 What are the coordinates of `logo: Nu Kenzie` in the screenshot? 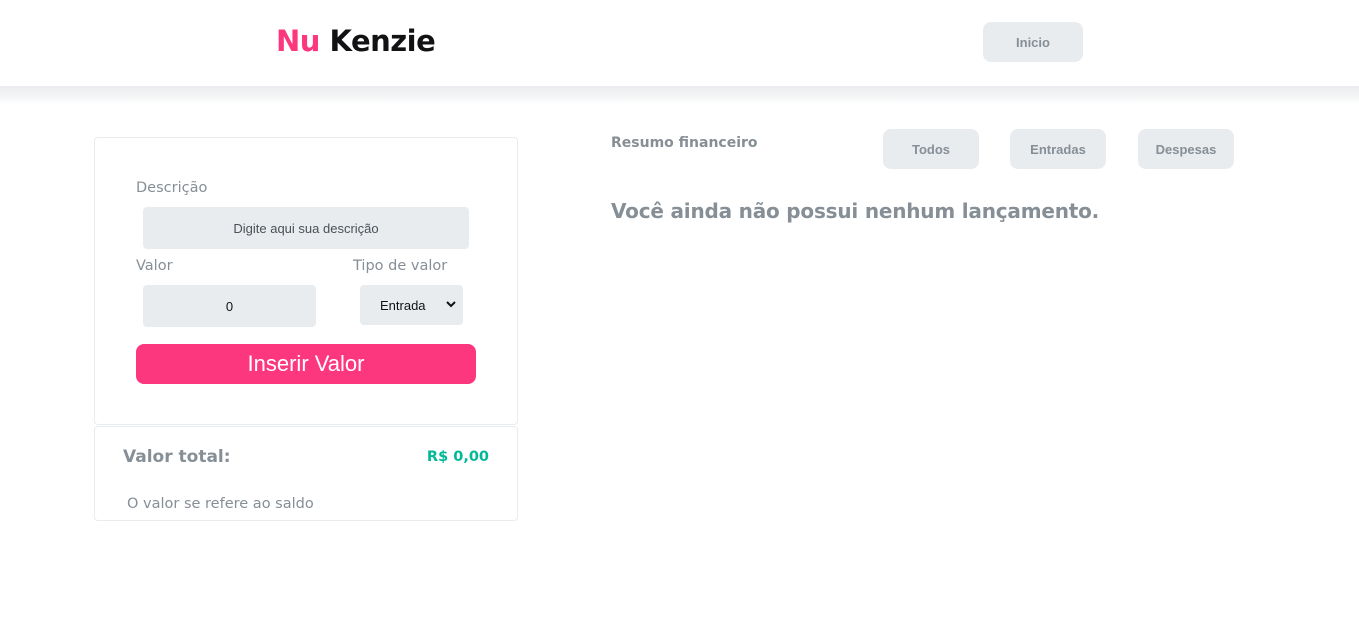 It's located at (356, 41).